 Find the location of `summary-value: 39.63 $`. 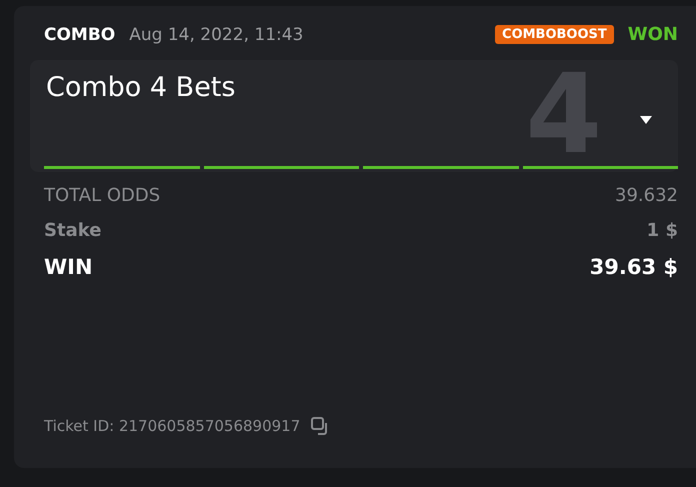

summary-value: 39.63 $ is located at coordinates (634, 267).